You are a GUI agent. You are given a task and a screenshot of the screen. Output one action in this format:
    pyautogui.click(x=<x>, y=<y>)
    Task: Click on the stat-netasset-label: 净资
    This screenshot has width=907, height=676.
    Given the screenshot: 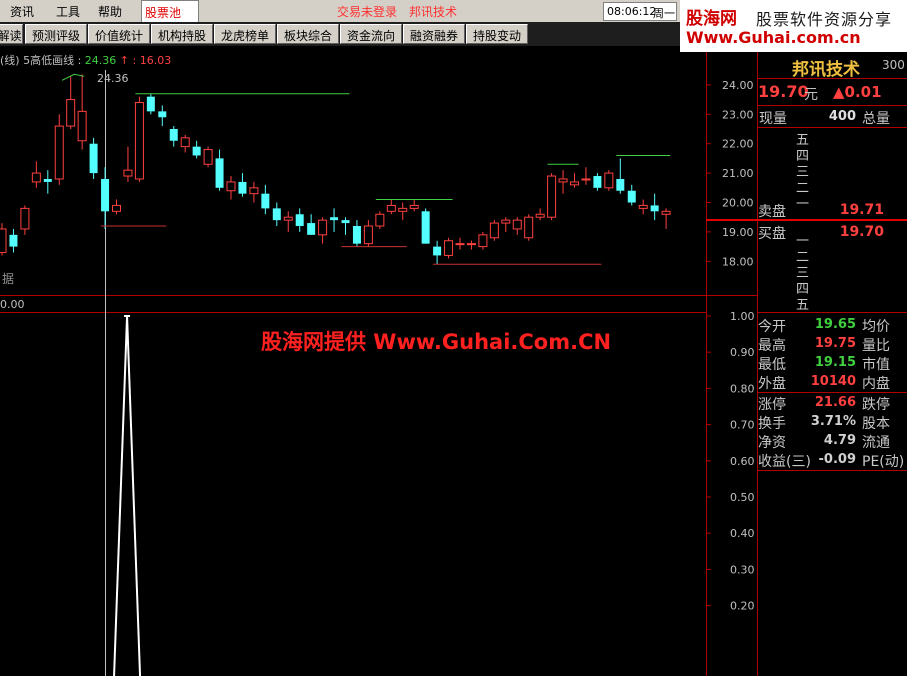 What is the action you would take?
    pyautogui.click(x=772, y=443)
    